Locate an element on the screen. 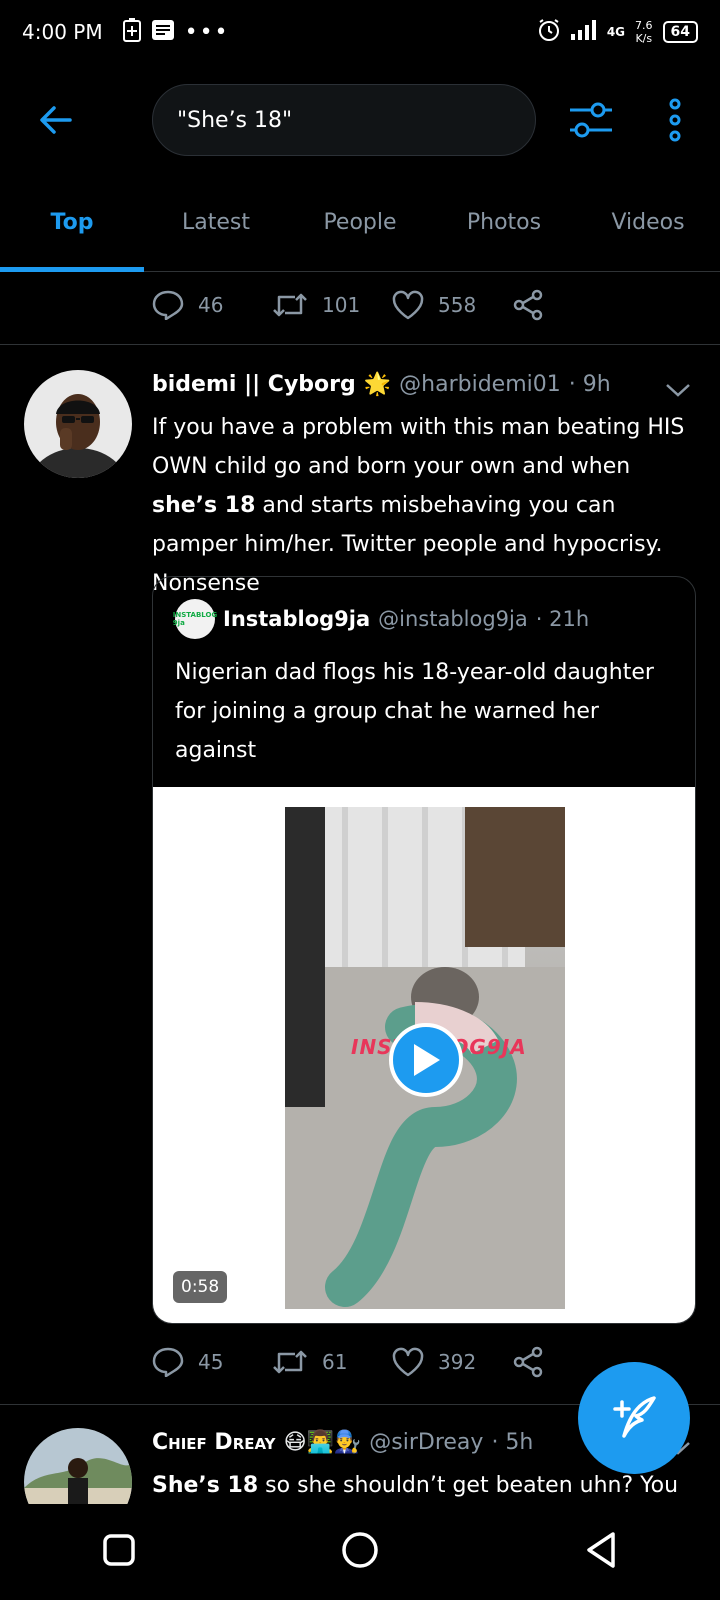 This screenshot has height=1600, width=720. author-emoji: 😷👨‍💻👨‍🔧 is located at coordinates (322, 1442).